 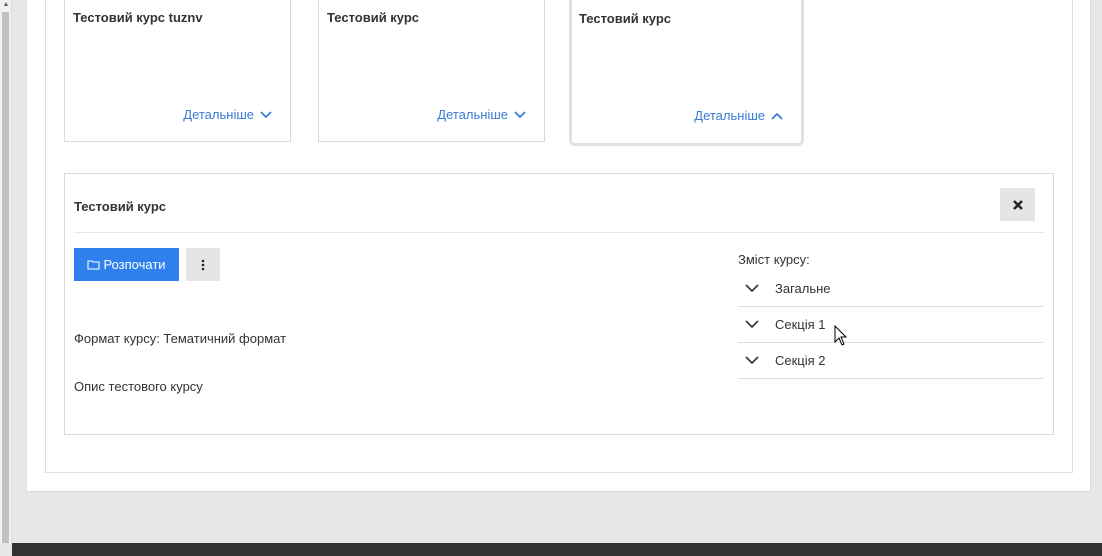 I want to click on page-scrollbar: ▲, so click(x=6, y=271).